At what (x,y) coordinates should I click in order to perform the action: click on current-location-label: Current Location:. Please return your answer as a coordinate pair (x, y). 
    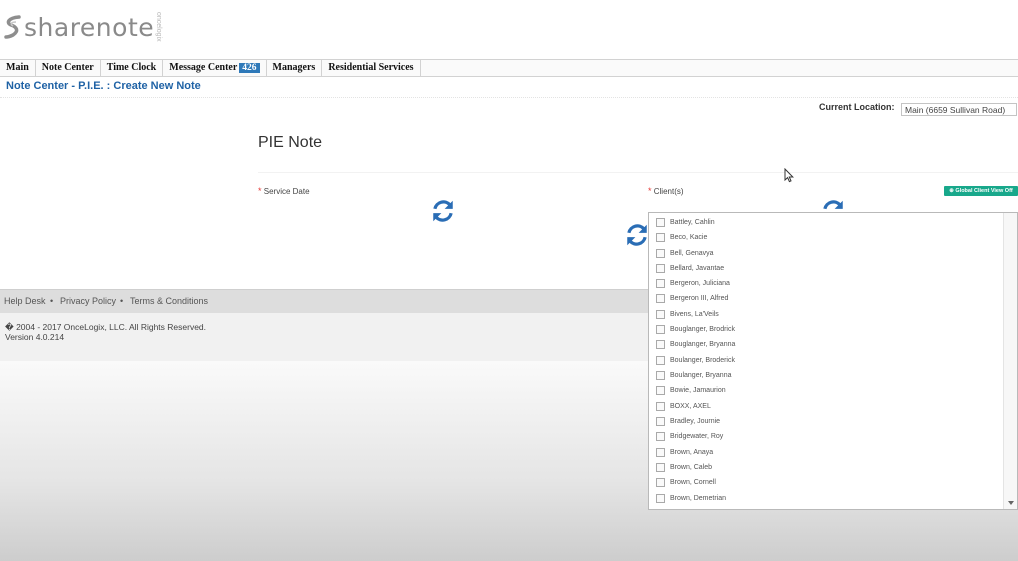
    Looking at the image, I should click on (857, 107).